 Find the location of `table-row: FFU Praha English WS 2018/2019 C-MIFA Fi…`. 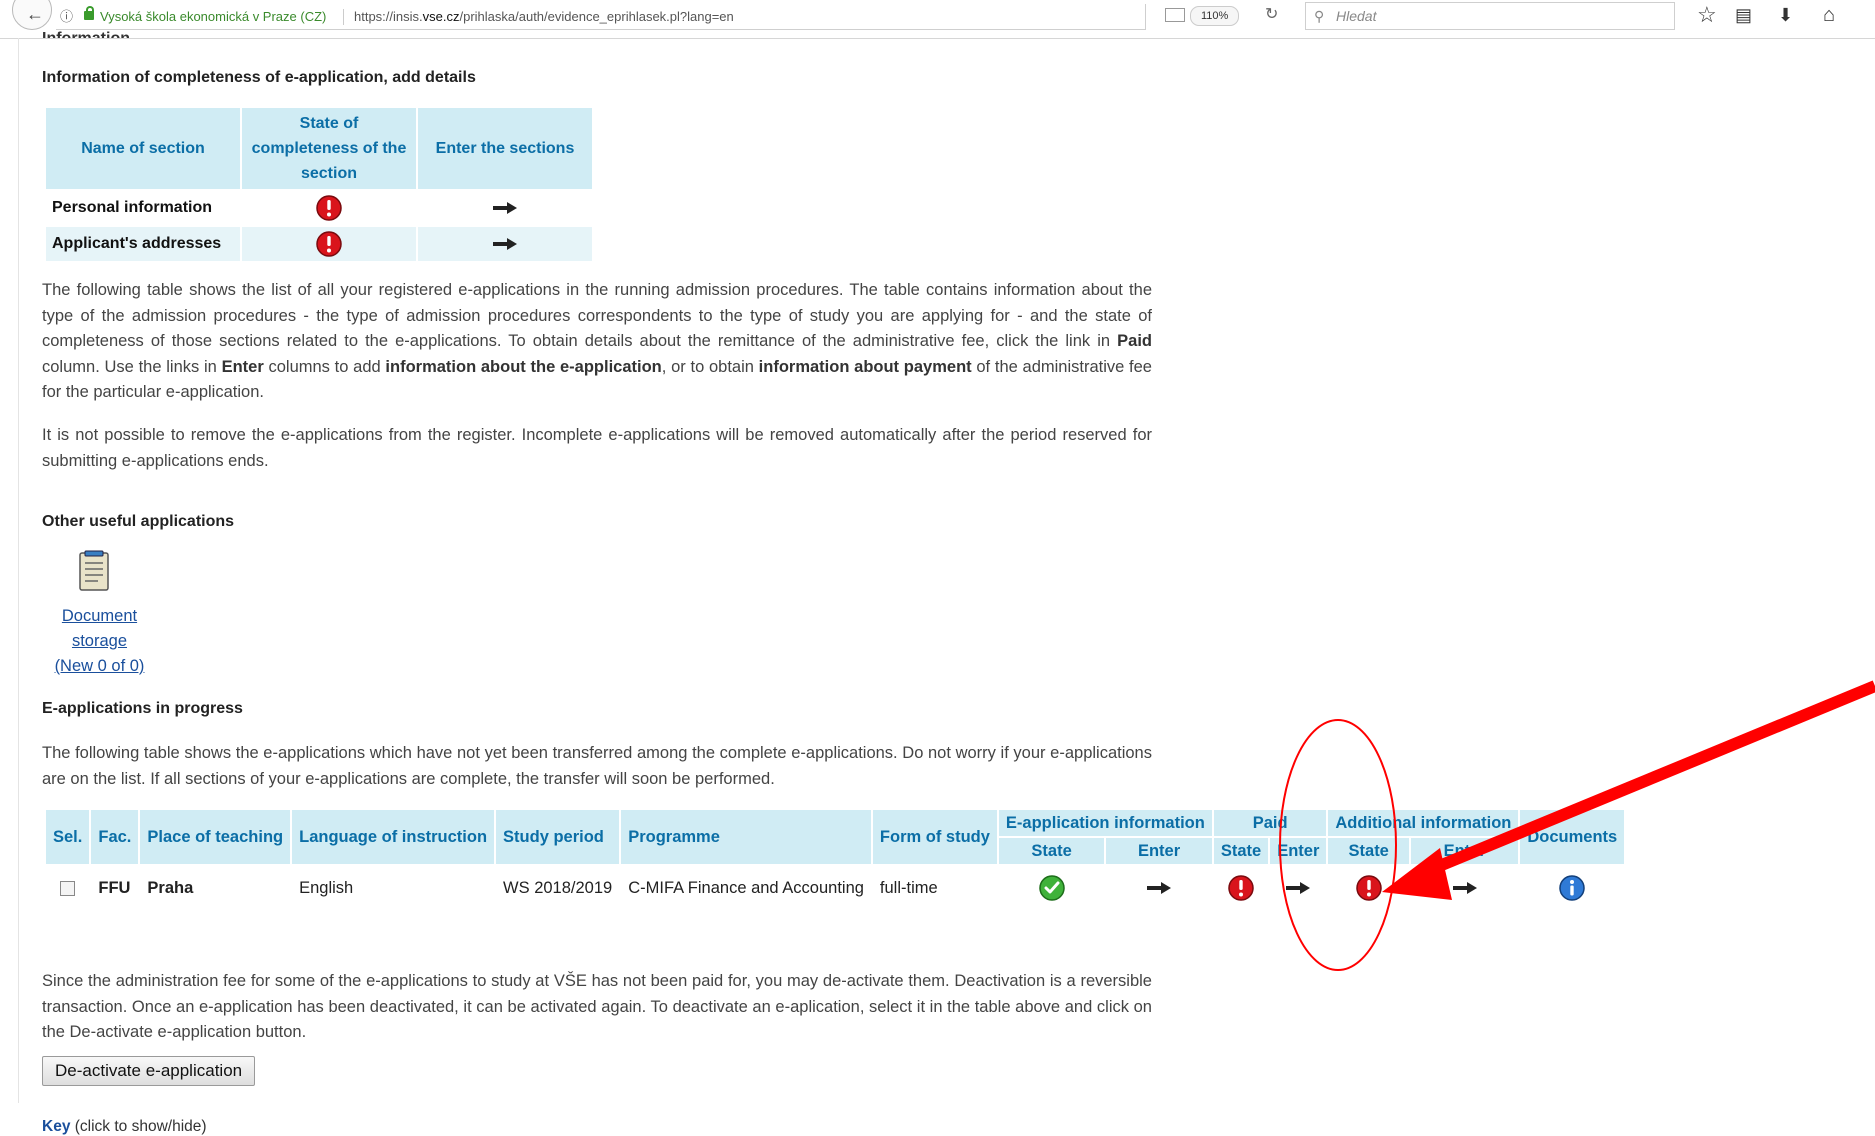

table-row: FFU Praha English WS 2018/2019 C-MIFA Fi… is located at coordinates (835, 888).